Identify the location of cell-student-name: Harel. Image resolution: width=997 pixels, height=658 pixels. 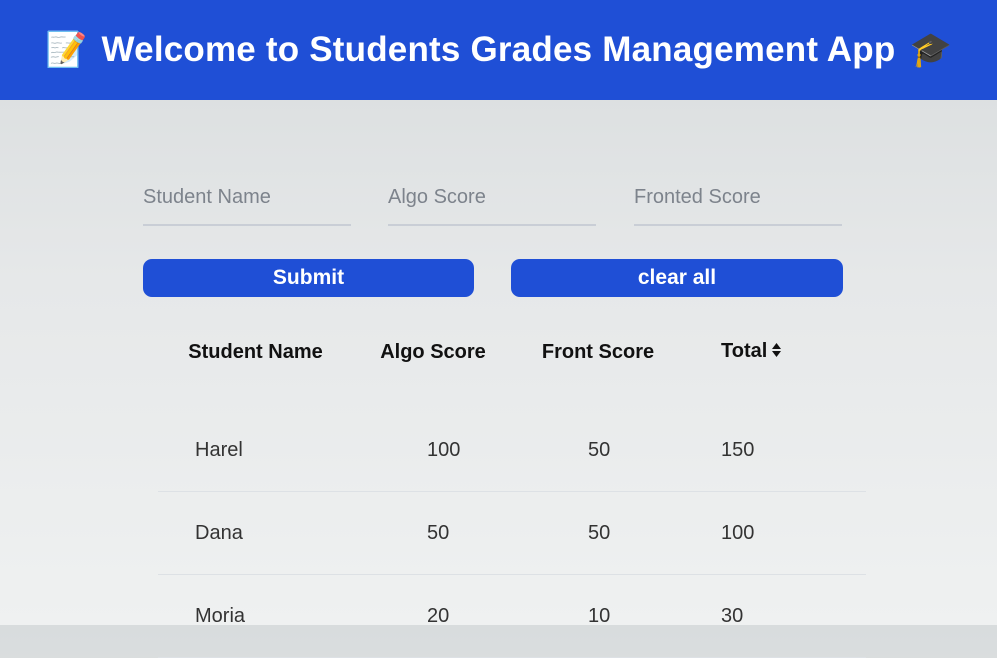
(255, 450).